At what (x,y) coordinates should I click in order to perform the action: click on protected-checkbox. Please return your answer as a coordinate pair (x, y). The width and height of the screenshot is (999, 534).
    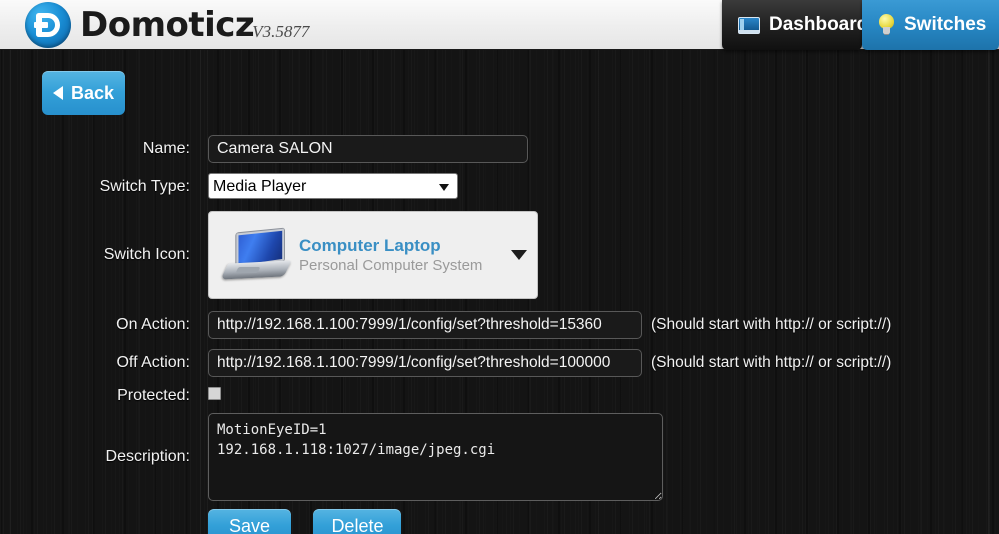
    Looking at the image, I should click on (214, 393).